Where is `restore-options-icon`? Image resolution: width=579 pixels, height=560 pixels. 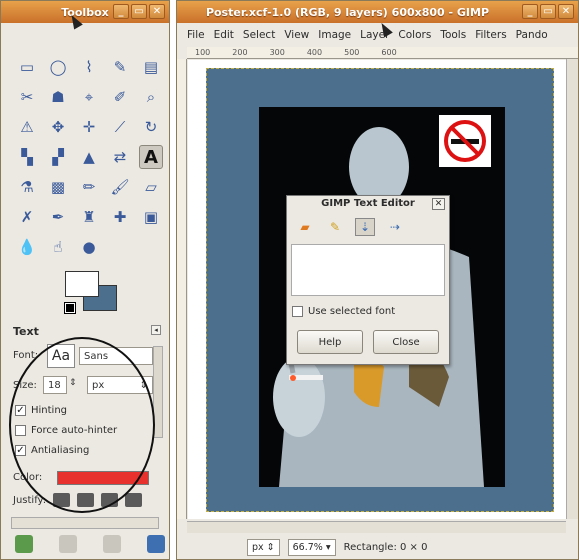 restore-options-icon is located at coordinates (68, 544).